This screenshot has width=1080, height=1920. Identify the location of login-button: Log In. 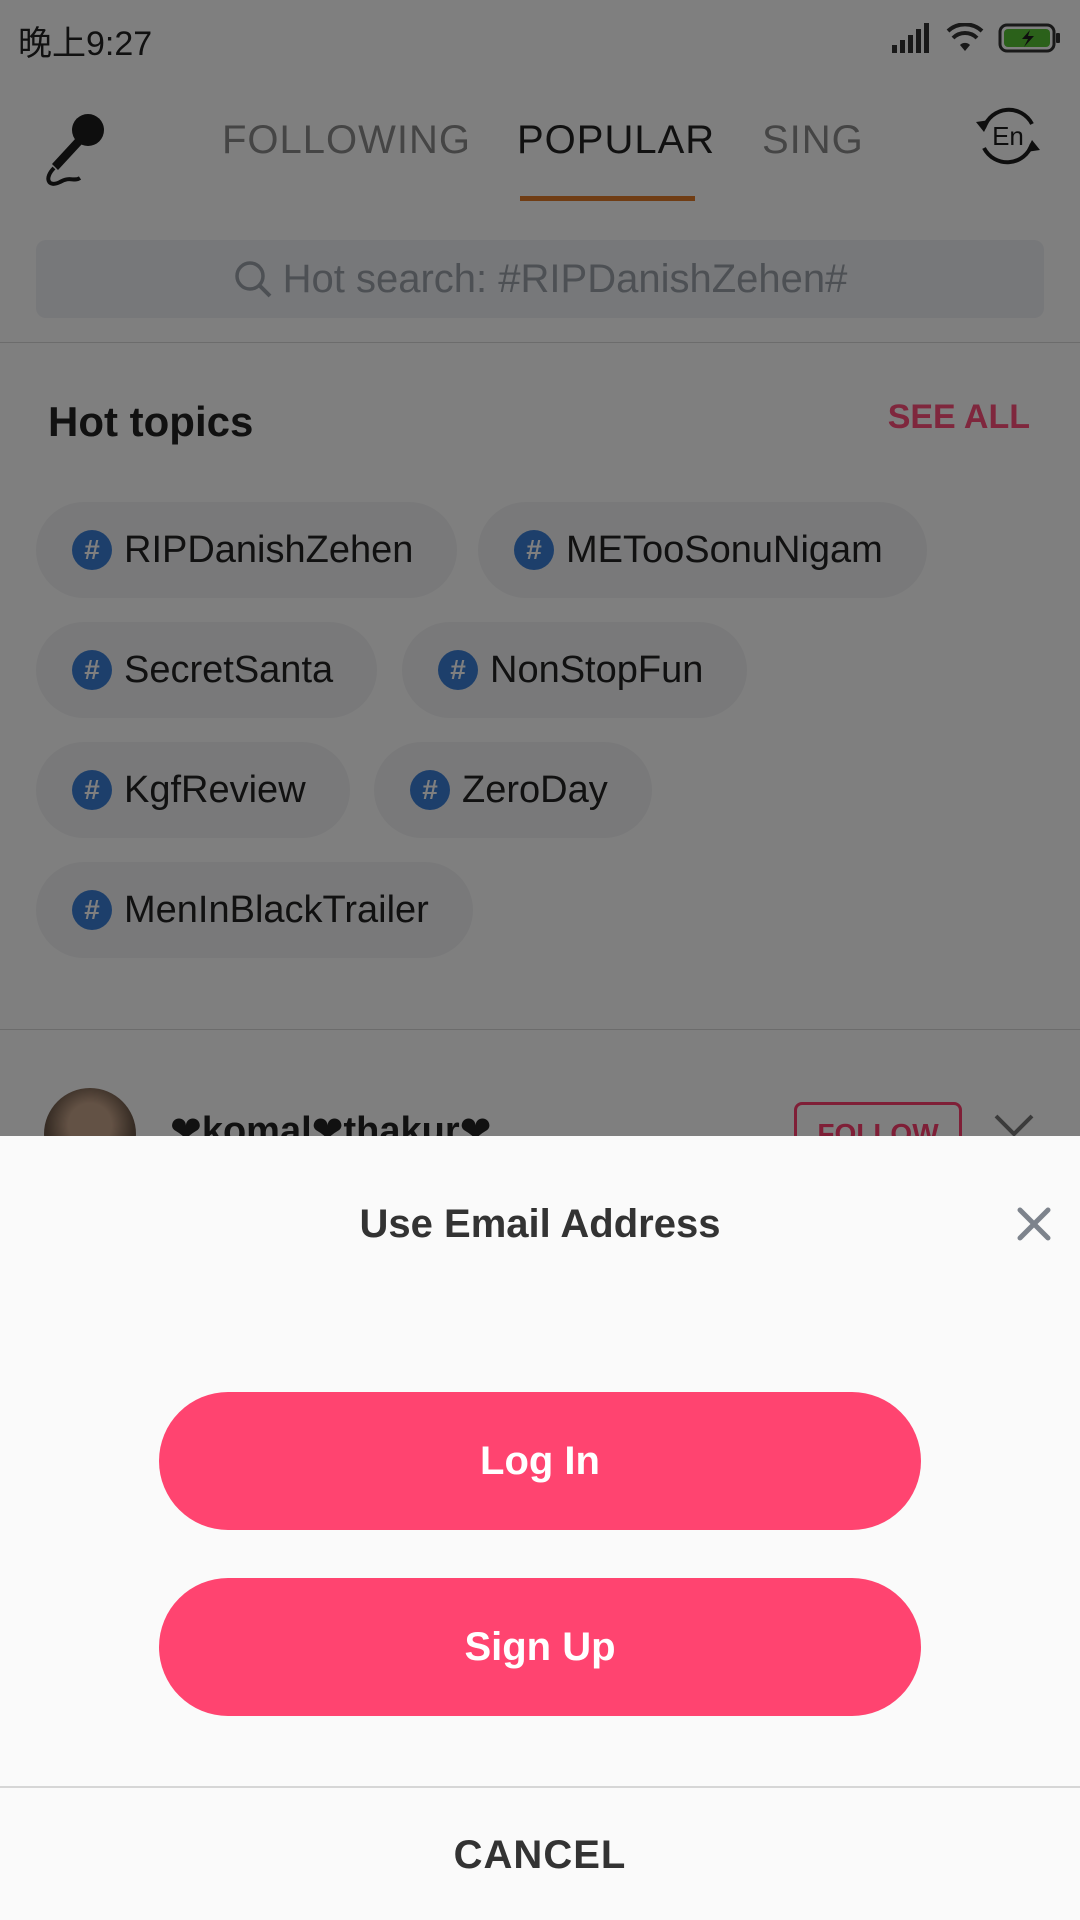
(540, 1461).